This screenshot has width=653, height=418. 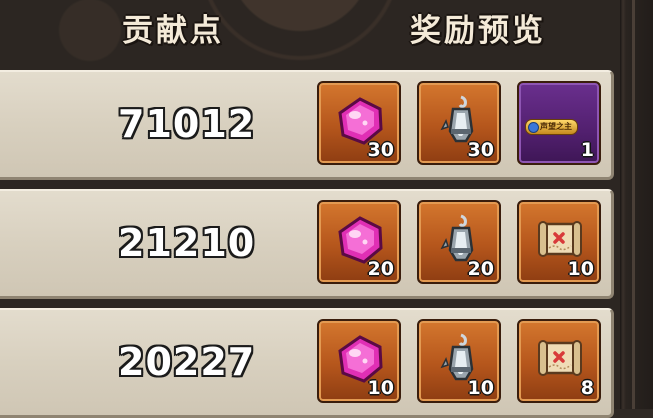 I want to click on scroll-frame, so click(x=636, y=204).